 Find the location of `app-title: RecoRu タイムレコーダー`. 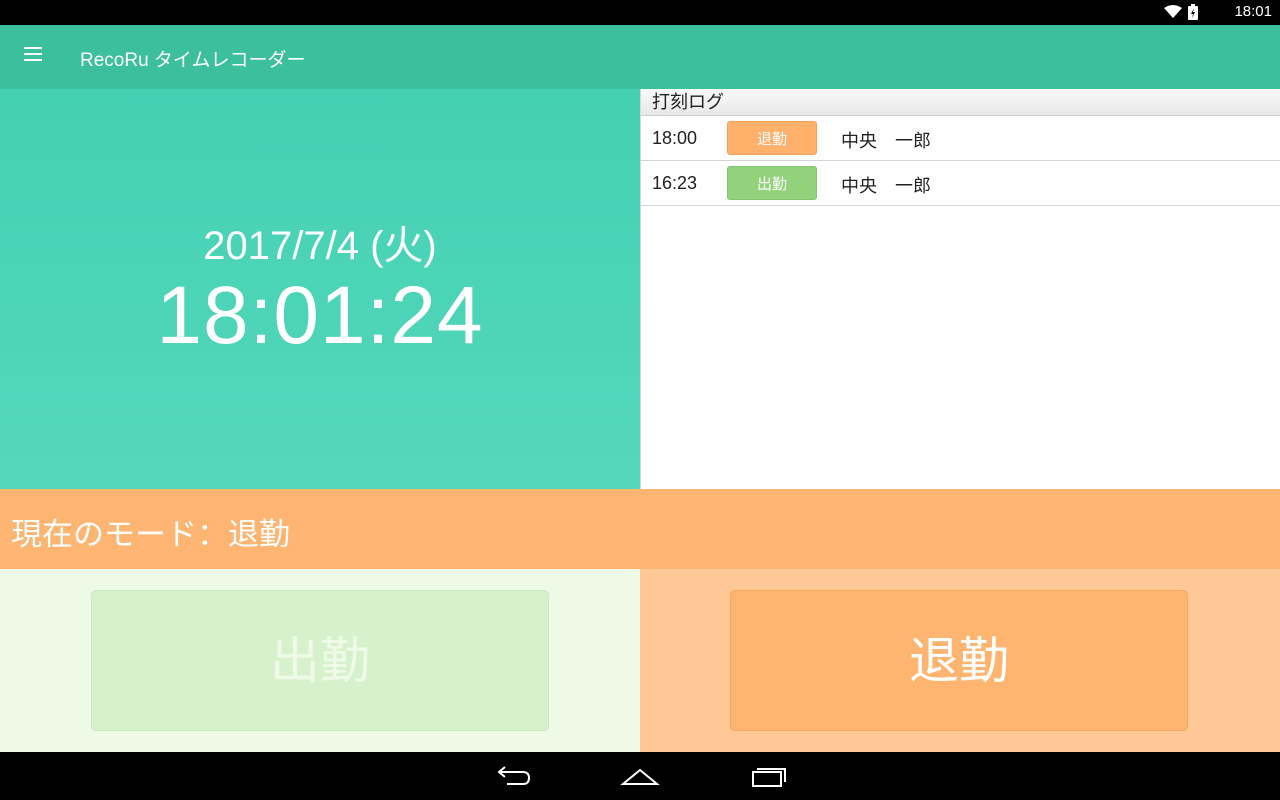

app-title: RecoRu タイムレコーダー is located at coordinates (193, 60).